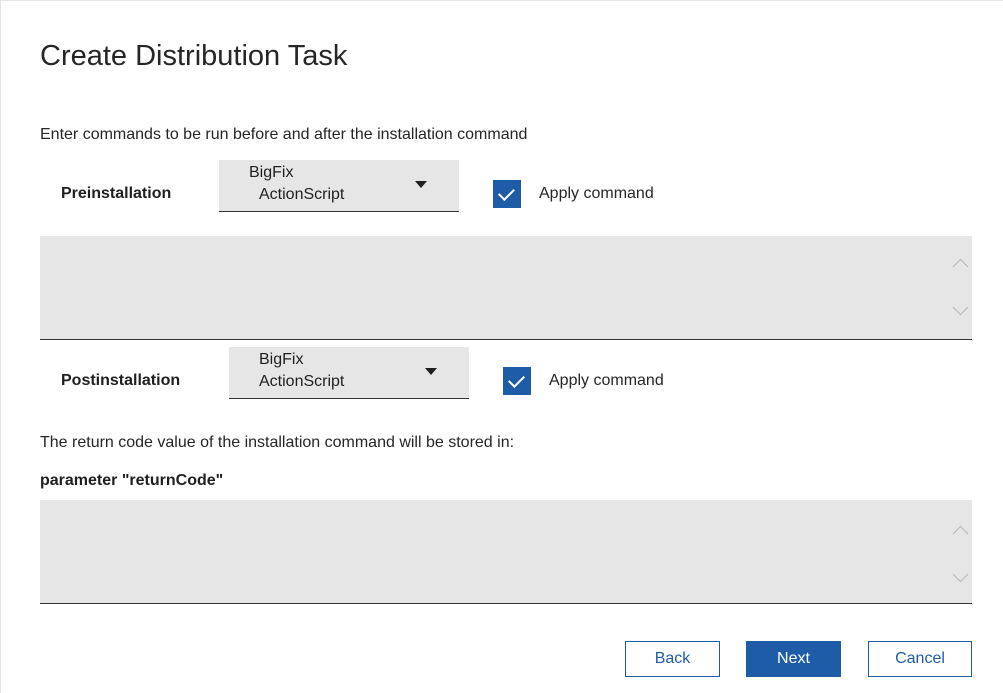 The image size is (1003, 693). I want to click on preinstallation-type-line2: ActionScript, so click(302, 194).